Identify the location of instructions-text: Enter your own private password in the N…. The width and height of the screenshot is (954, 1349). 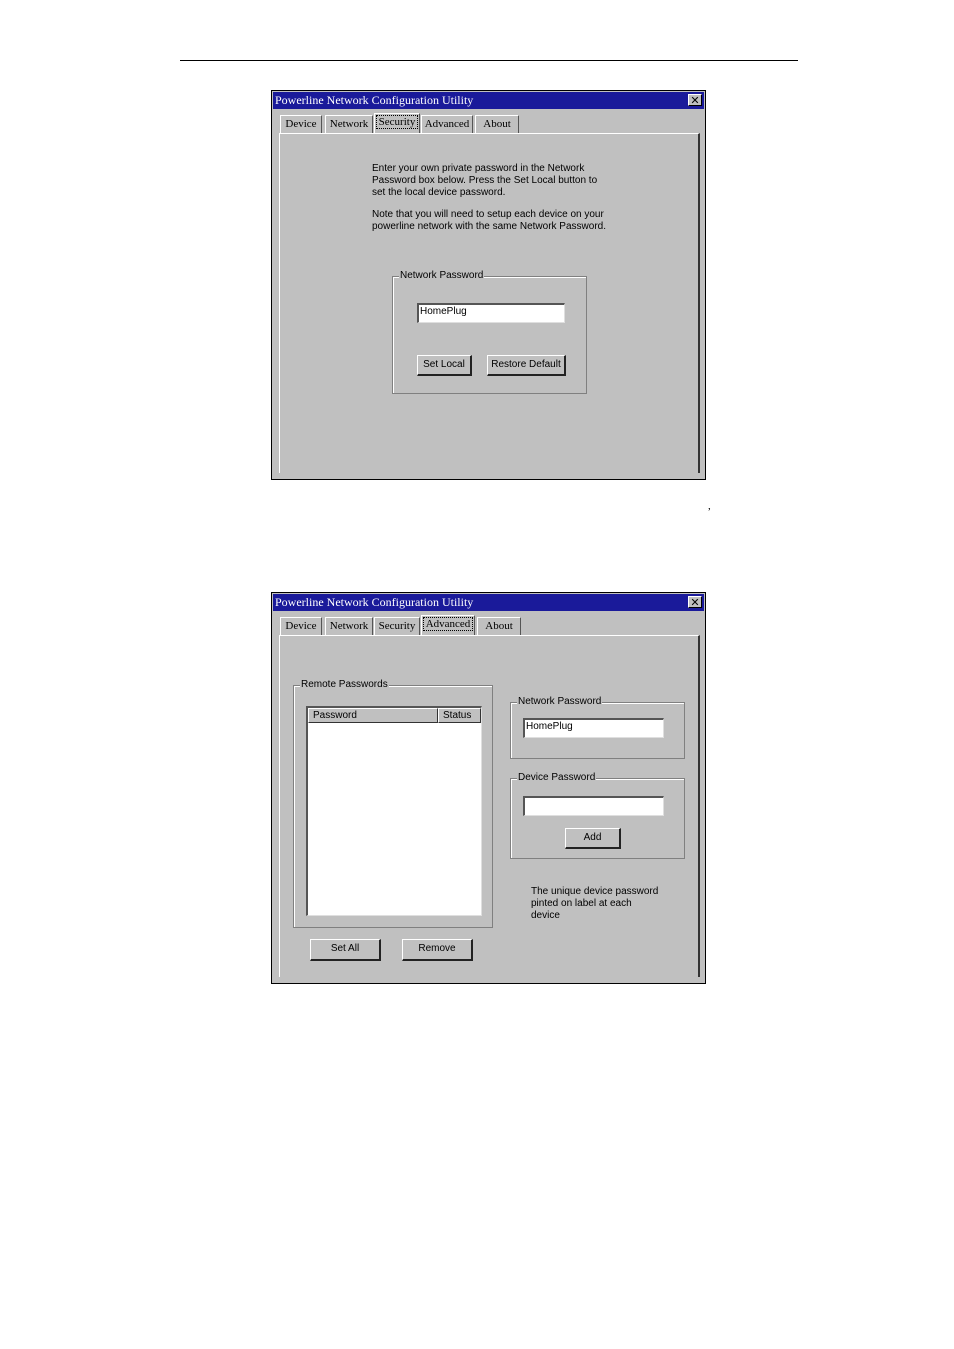
(485, 180).